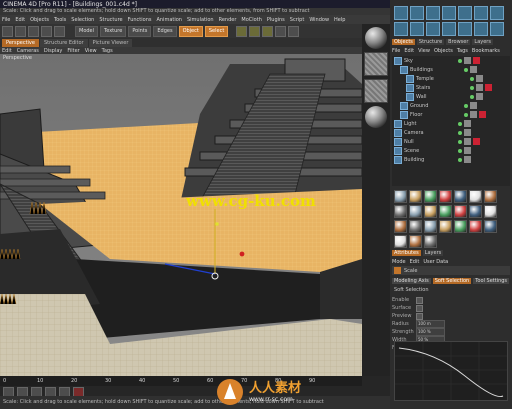 The height and width of the screenshot is (409, 512). I want to click on object-menu-item: File, so click(396, 51).